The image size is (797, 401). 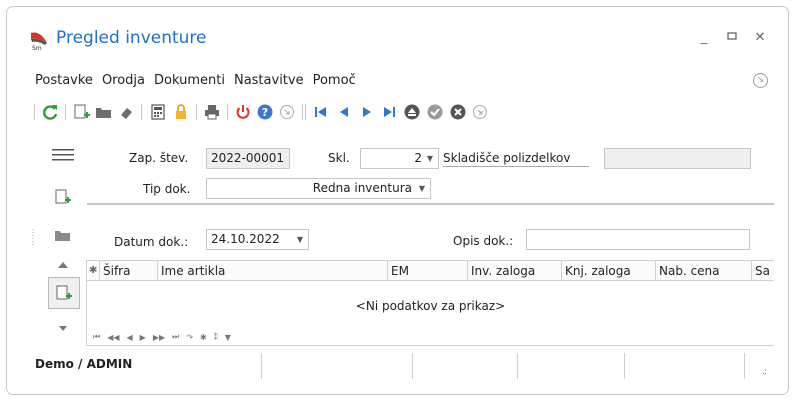 I want to click on close-button: ✕, so click(x=760, y=38).